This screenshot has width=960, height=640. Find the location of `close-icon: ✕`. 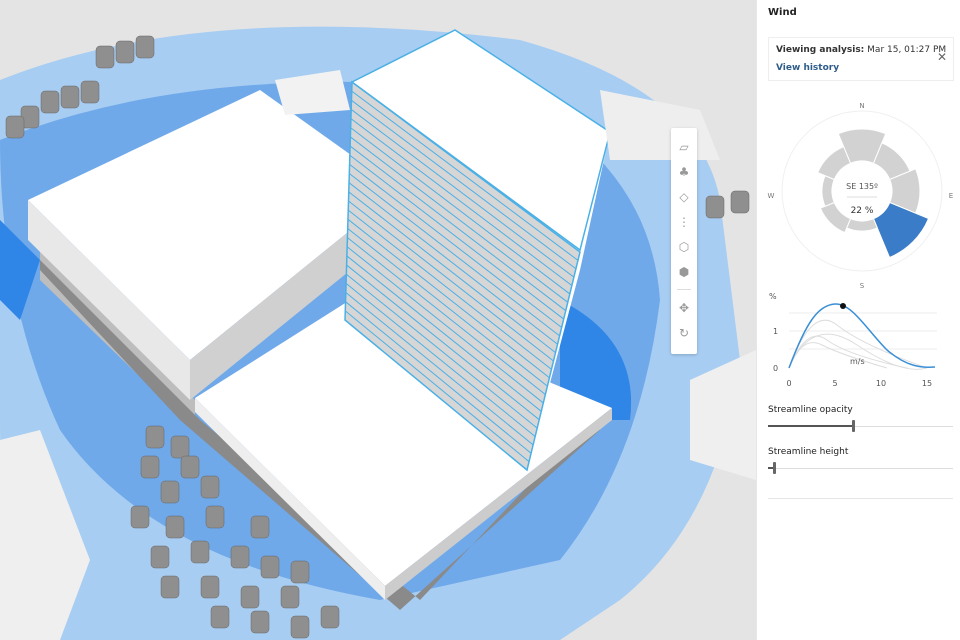

close-icon: ✕ is located at coordinates (942, 57).